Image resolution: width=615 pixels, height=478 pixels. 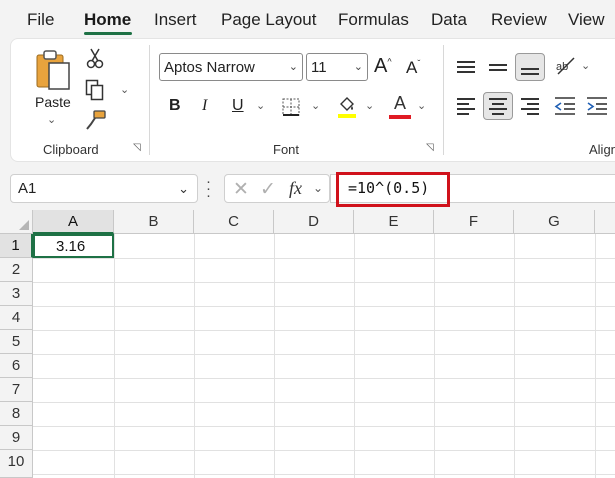 What do you see at coordinates (16, 342) in the screenshot?
I see `row-header-5: 5` at bounding box center [16, 342].